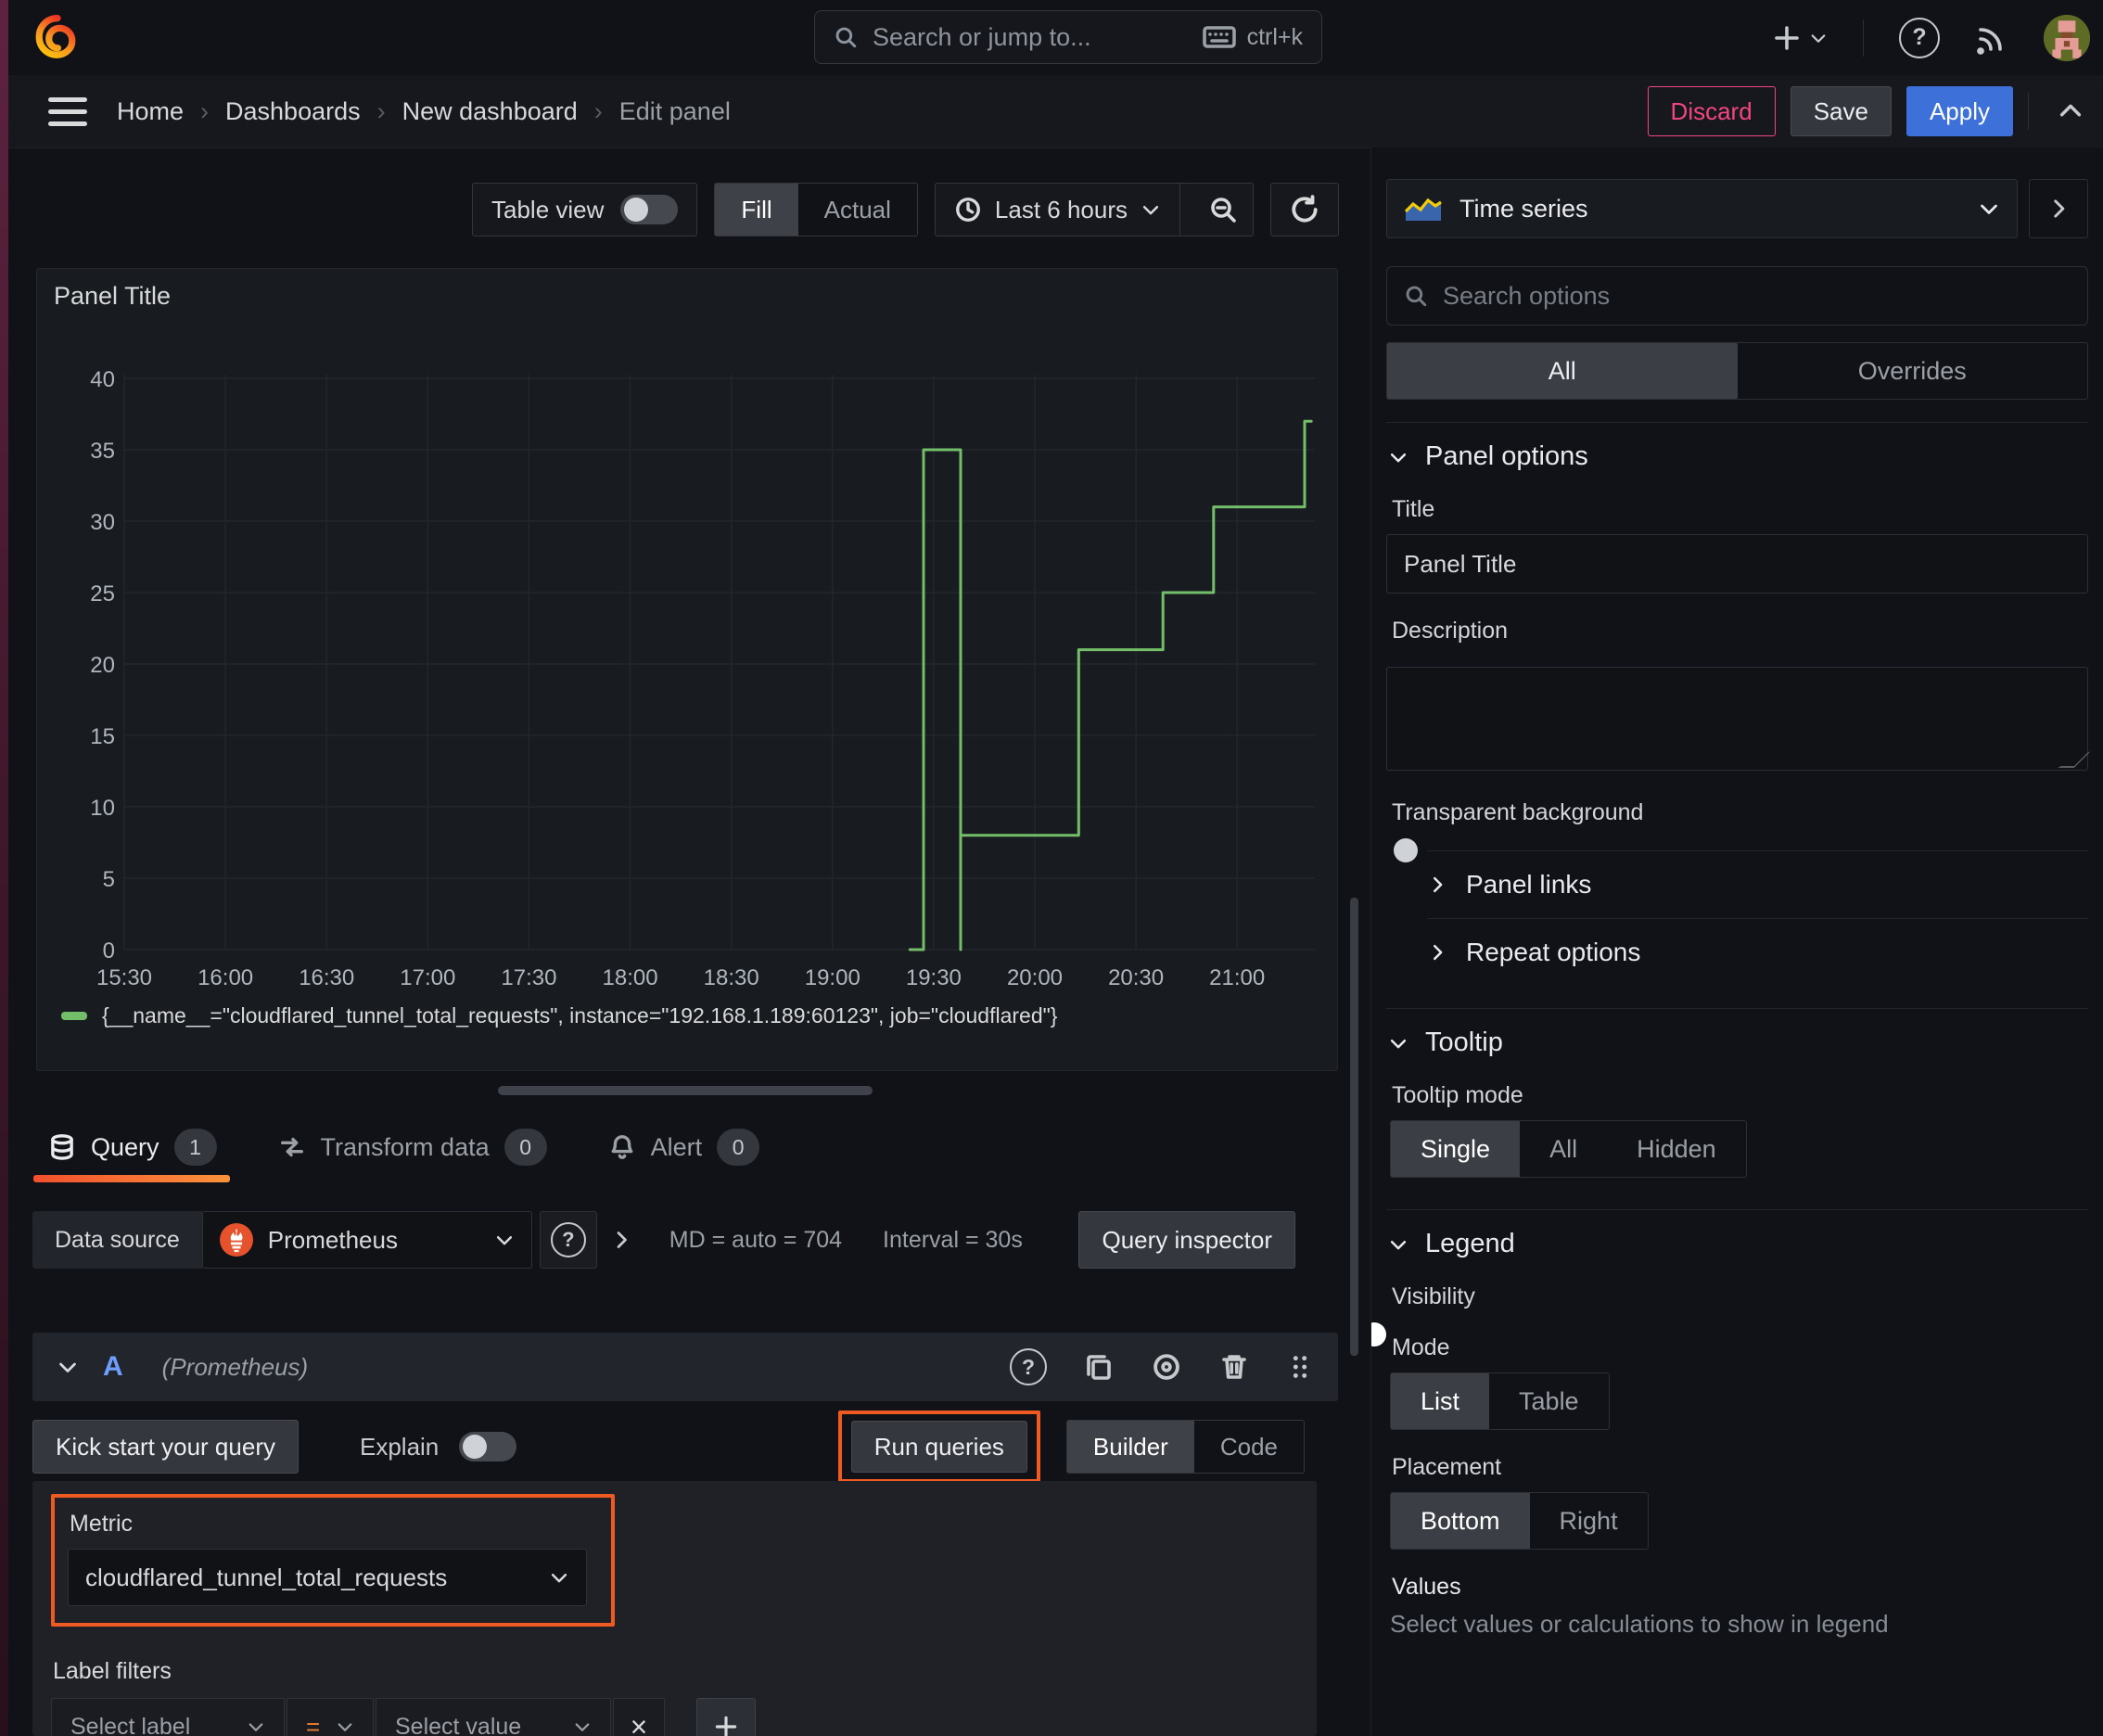 The height and width of the screenshot is (1736, 2103). I want to click on tab-query: Query 1, so click(131, 1151).